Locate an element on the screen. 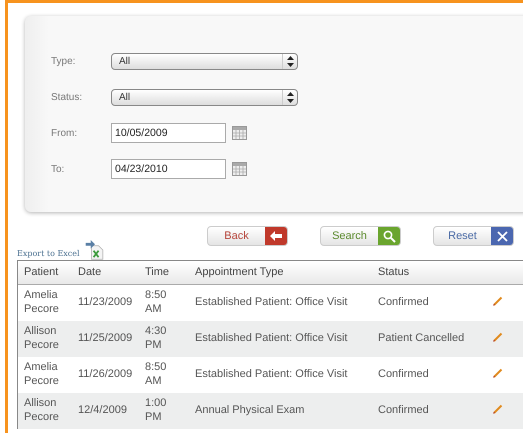 The image size is (523, 436). column-header: Status is located at coordinates (394, 272).